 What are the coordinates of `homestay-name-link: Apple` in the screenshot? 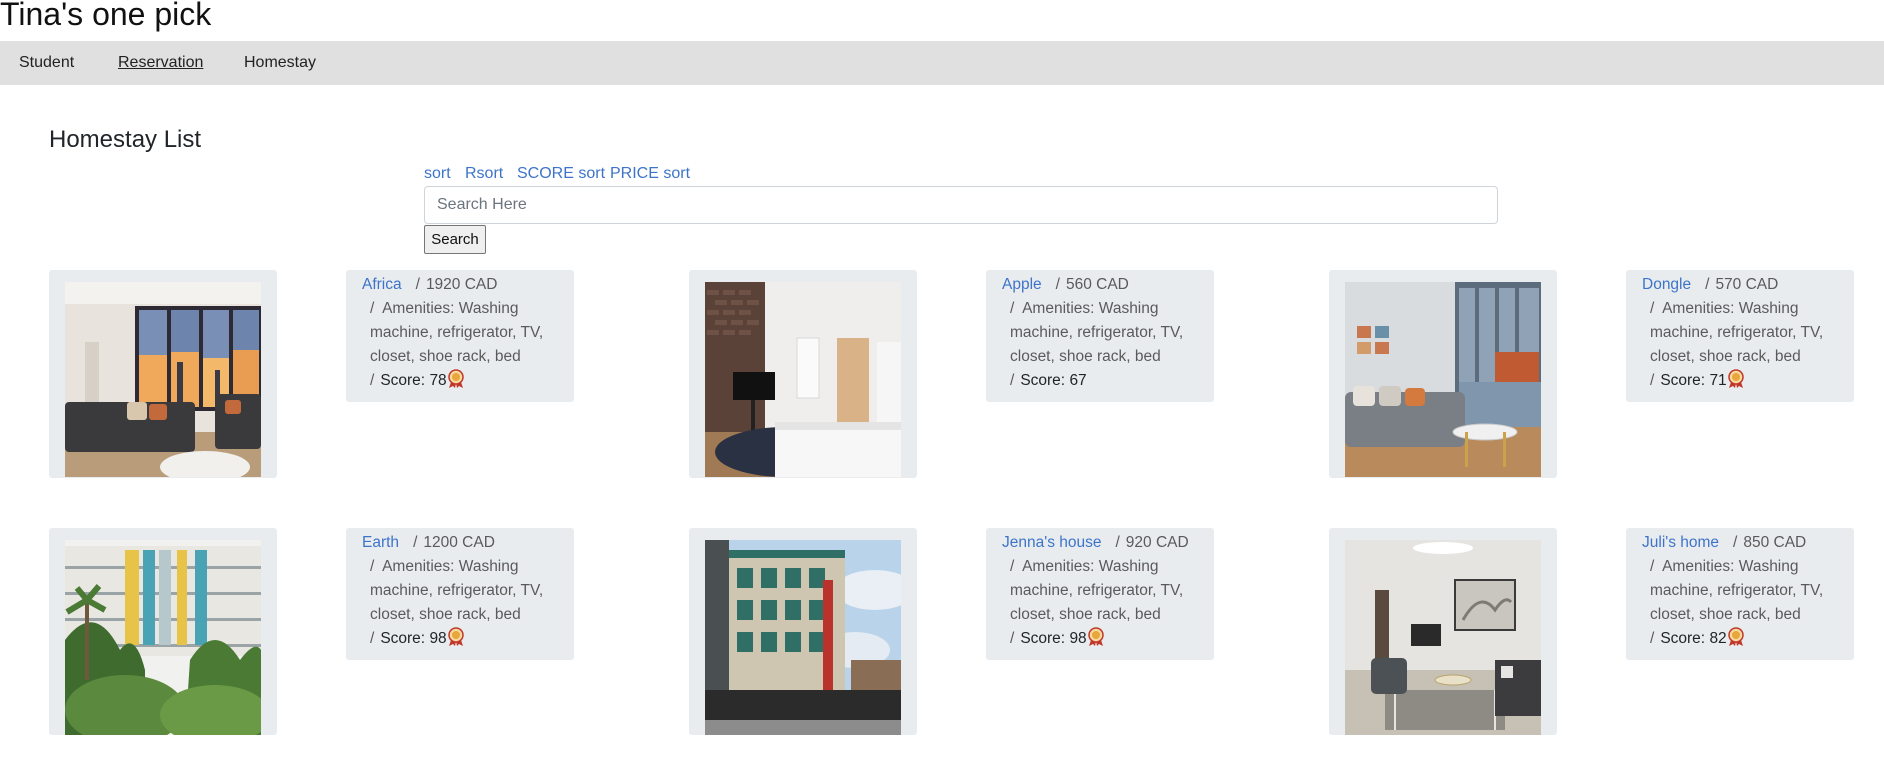 It's located at (1022, 284).